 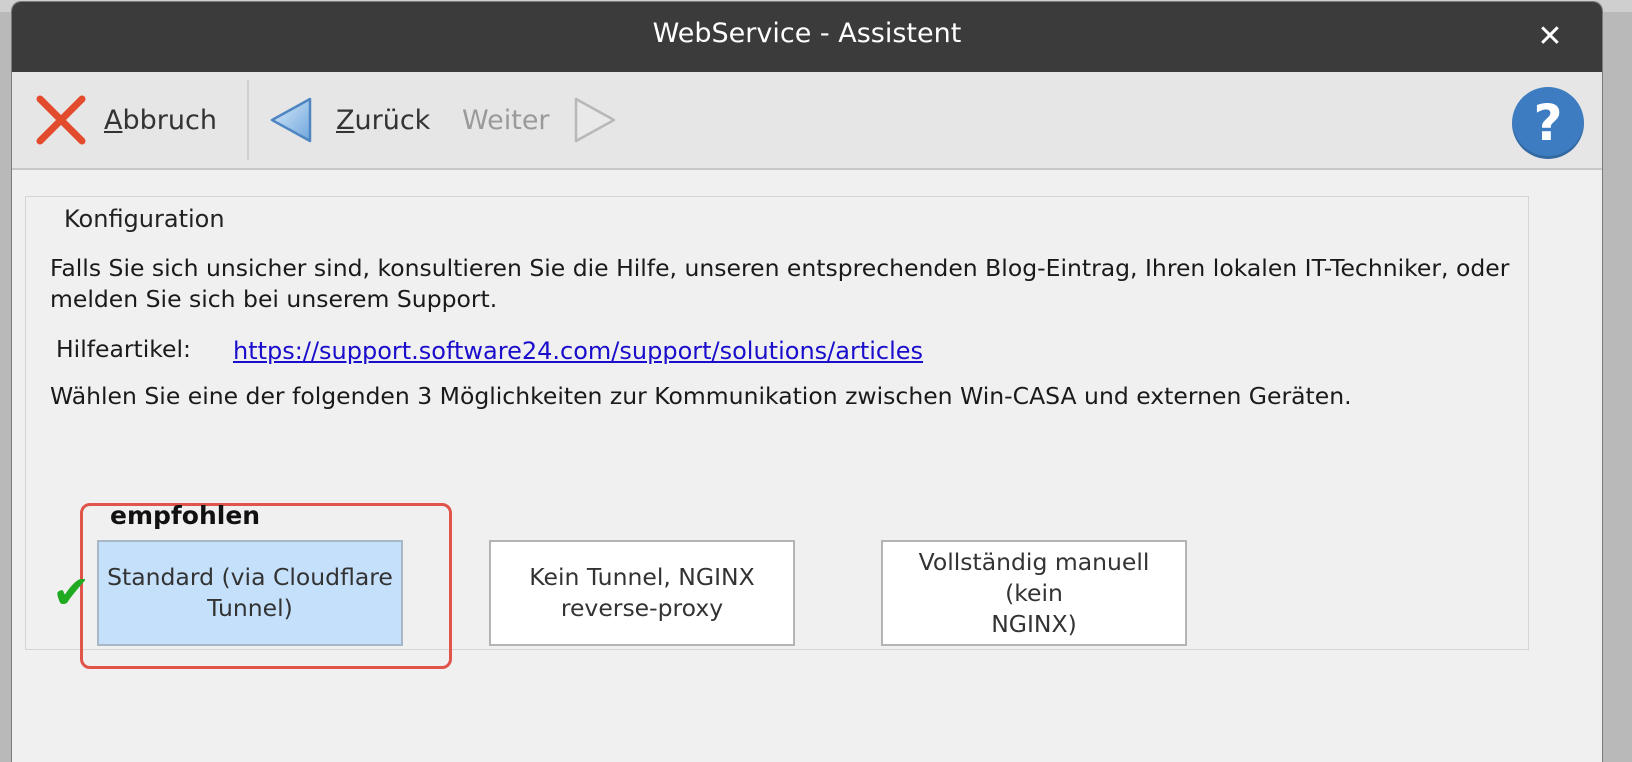 I want to click on option-fully-manual: Vollständig manuell (kein NGINX), so click(x=1034, y=593).